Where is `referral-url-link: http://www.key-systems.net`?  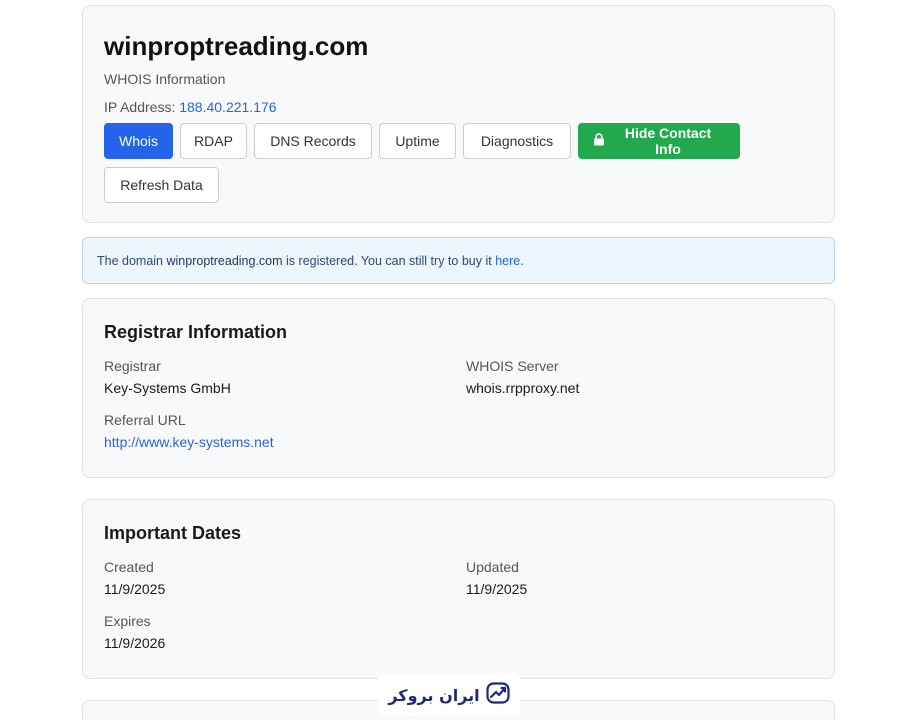
referral-url-link: http://www.key-systems.net is located at coordinates (189, 442).